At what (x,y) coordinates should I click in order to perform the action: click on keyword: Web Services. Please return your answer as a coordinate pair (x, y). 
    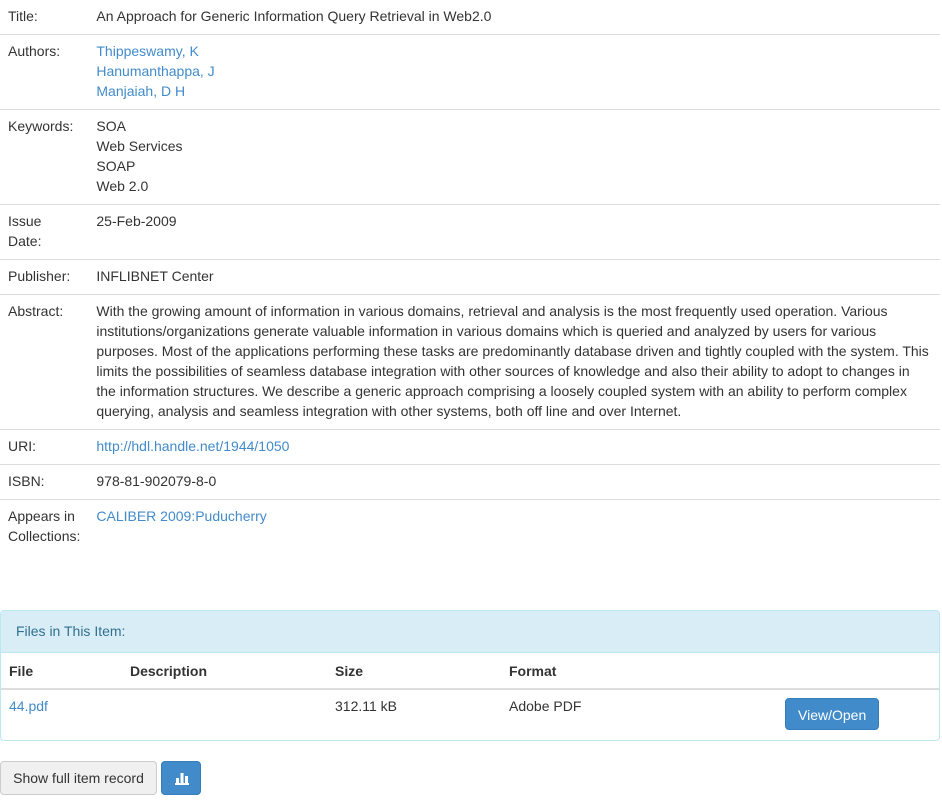
    Looking at the image, I should click on (139, 146).